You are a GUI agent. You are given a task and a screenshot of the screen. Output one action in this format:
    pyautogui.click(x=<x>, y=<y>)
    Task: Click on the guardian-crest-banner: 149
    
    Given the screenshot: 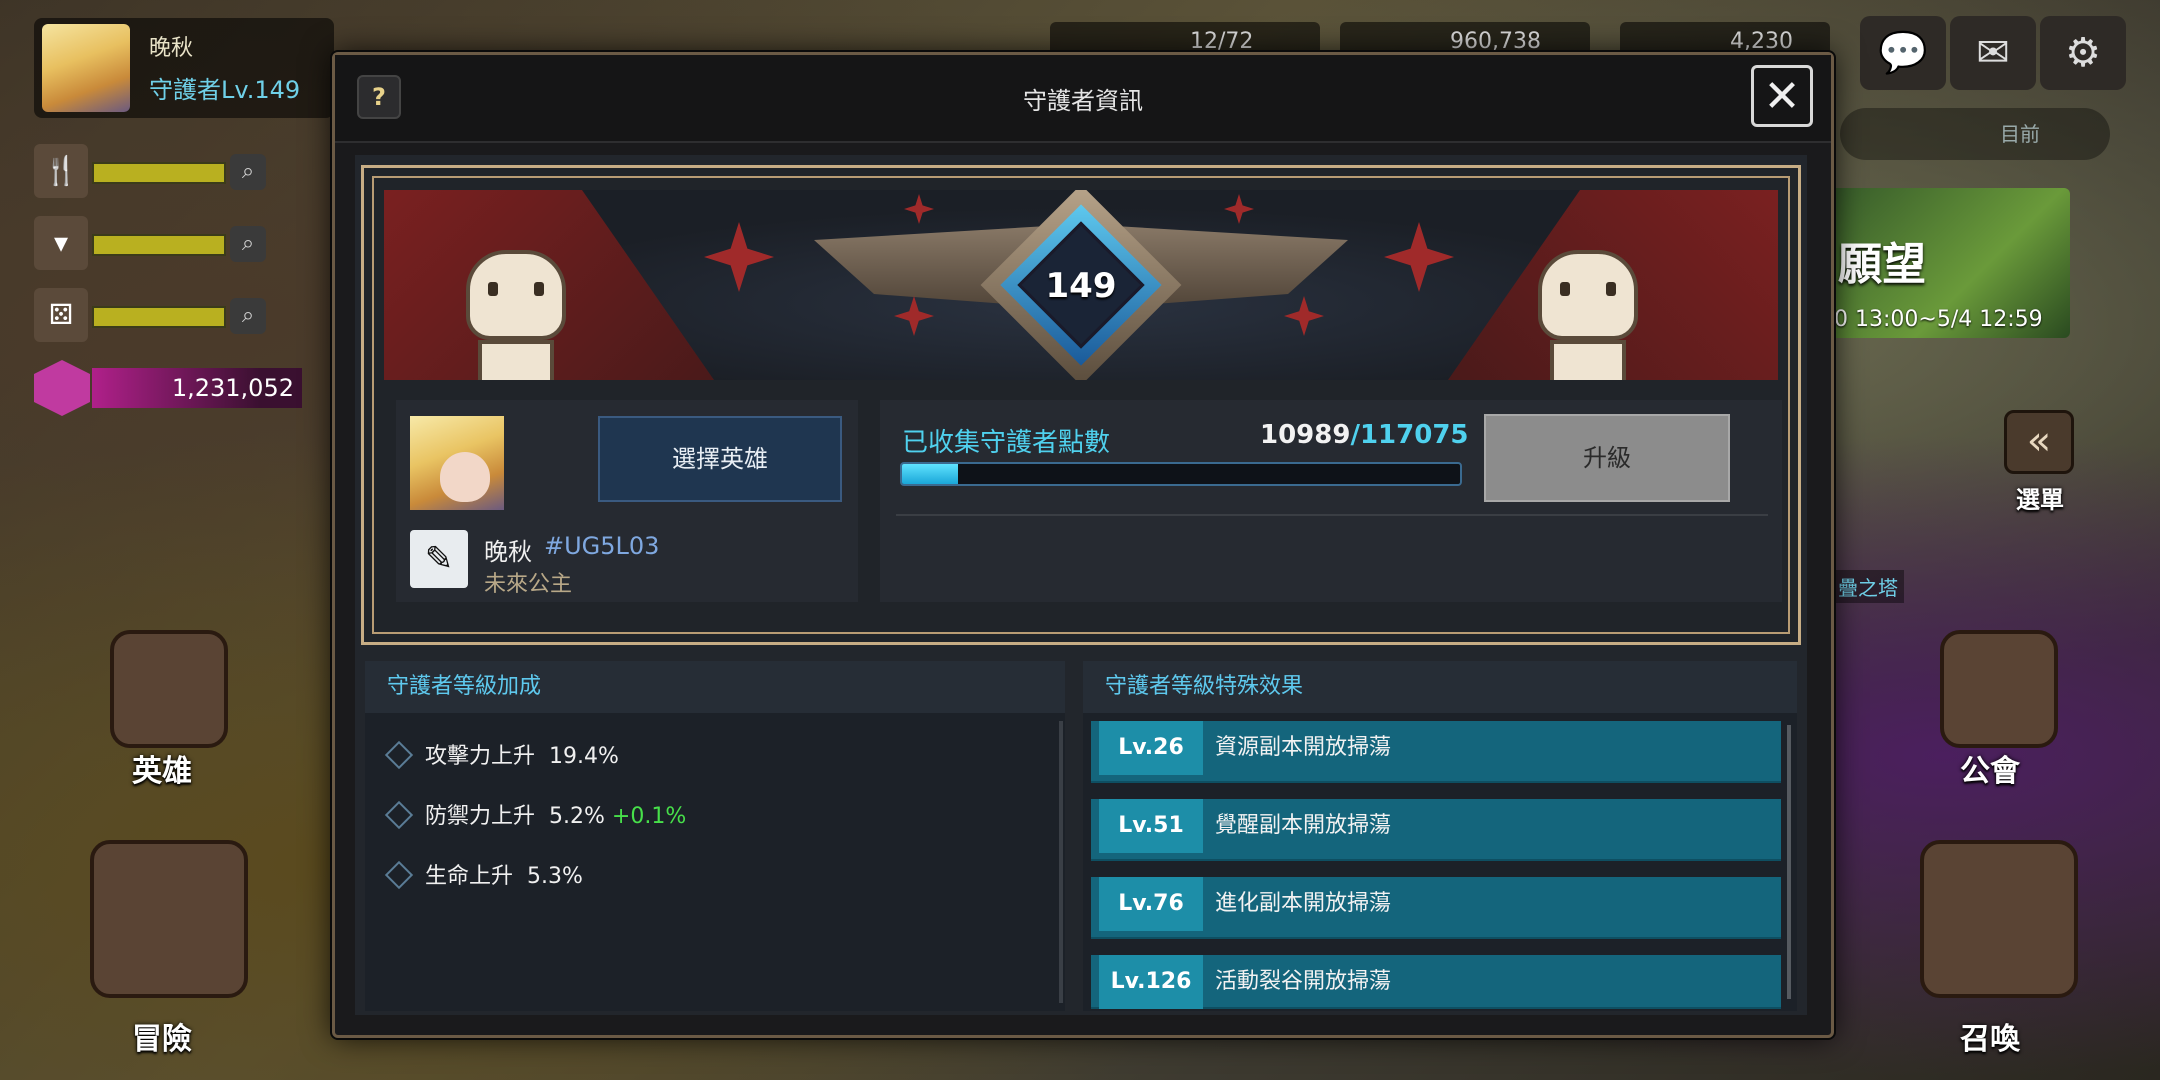 What is the action you would take?
    pyautogui.click(x=1081, y=285)
    